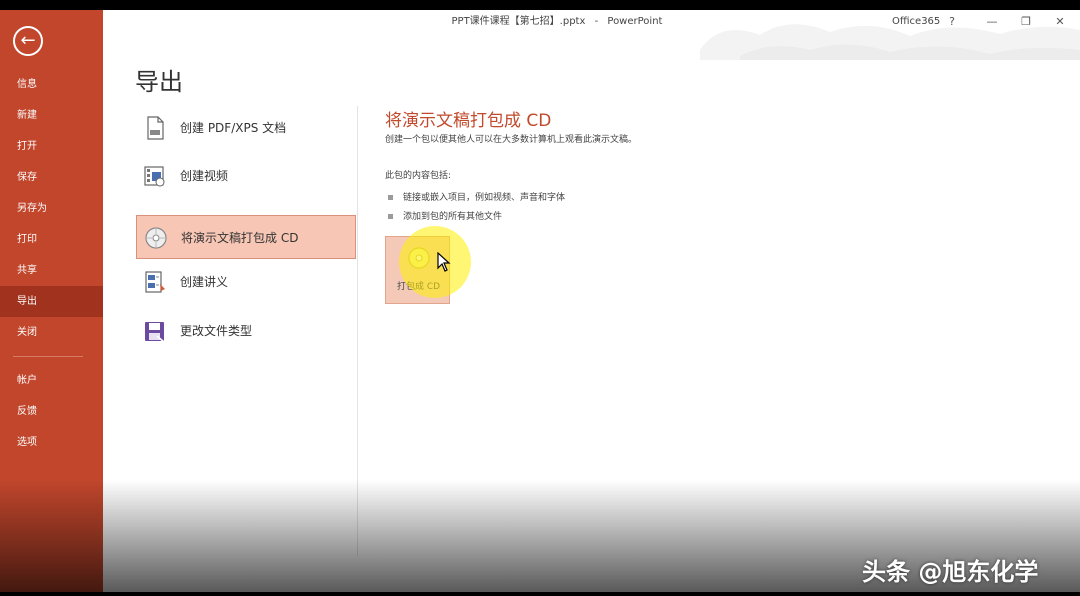 This screenshot has height=596, width=1080. Describe the element at coordinates (435, 262) in the screenshot. I see `cursor-highlight` at that location.